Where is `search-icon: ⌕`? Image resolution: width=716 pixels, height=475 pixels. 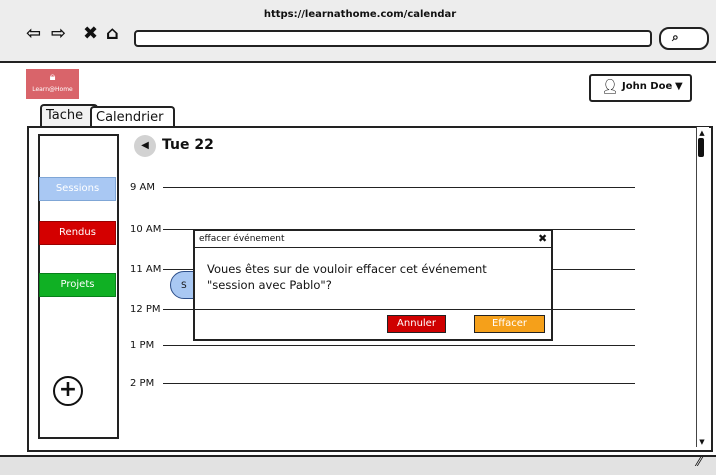 search-icon: ⌕ is located at coordinates (675, 37).